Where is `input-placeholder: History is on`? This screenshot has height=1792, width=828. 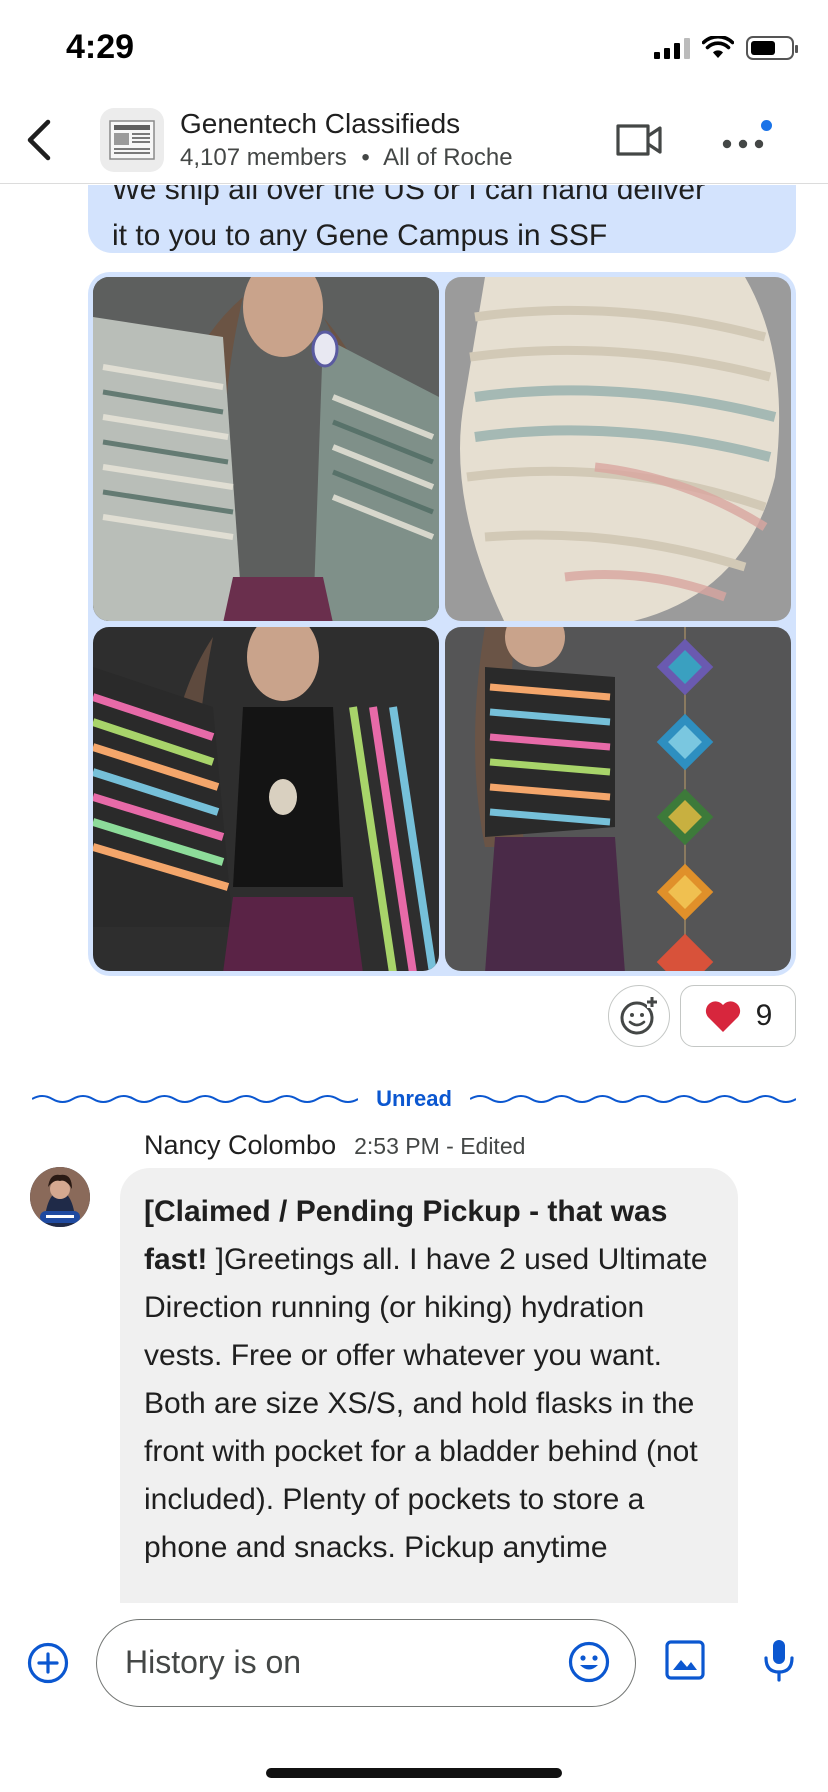
input-placeholder: History is on is located at coordinates (213, 1662).